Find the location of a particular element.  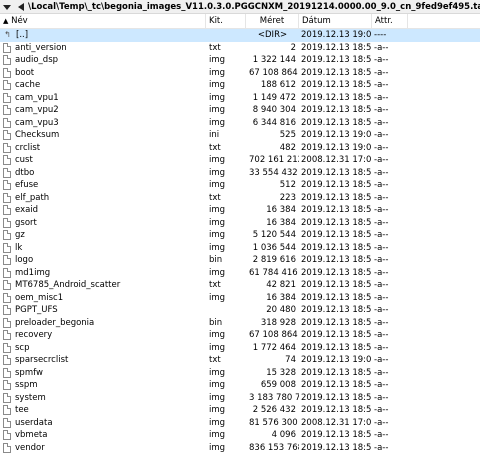

file-size: 1 772 464 is located at coordinates (274, 347).